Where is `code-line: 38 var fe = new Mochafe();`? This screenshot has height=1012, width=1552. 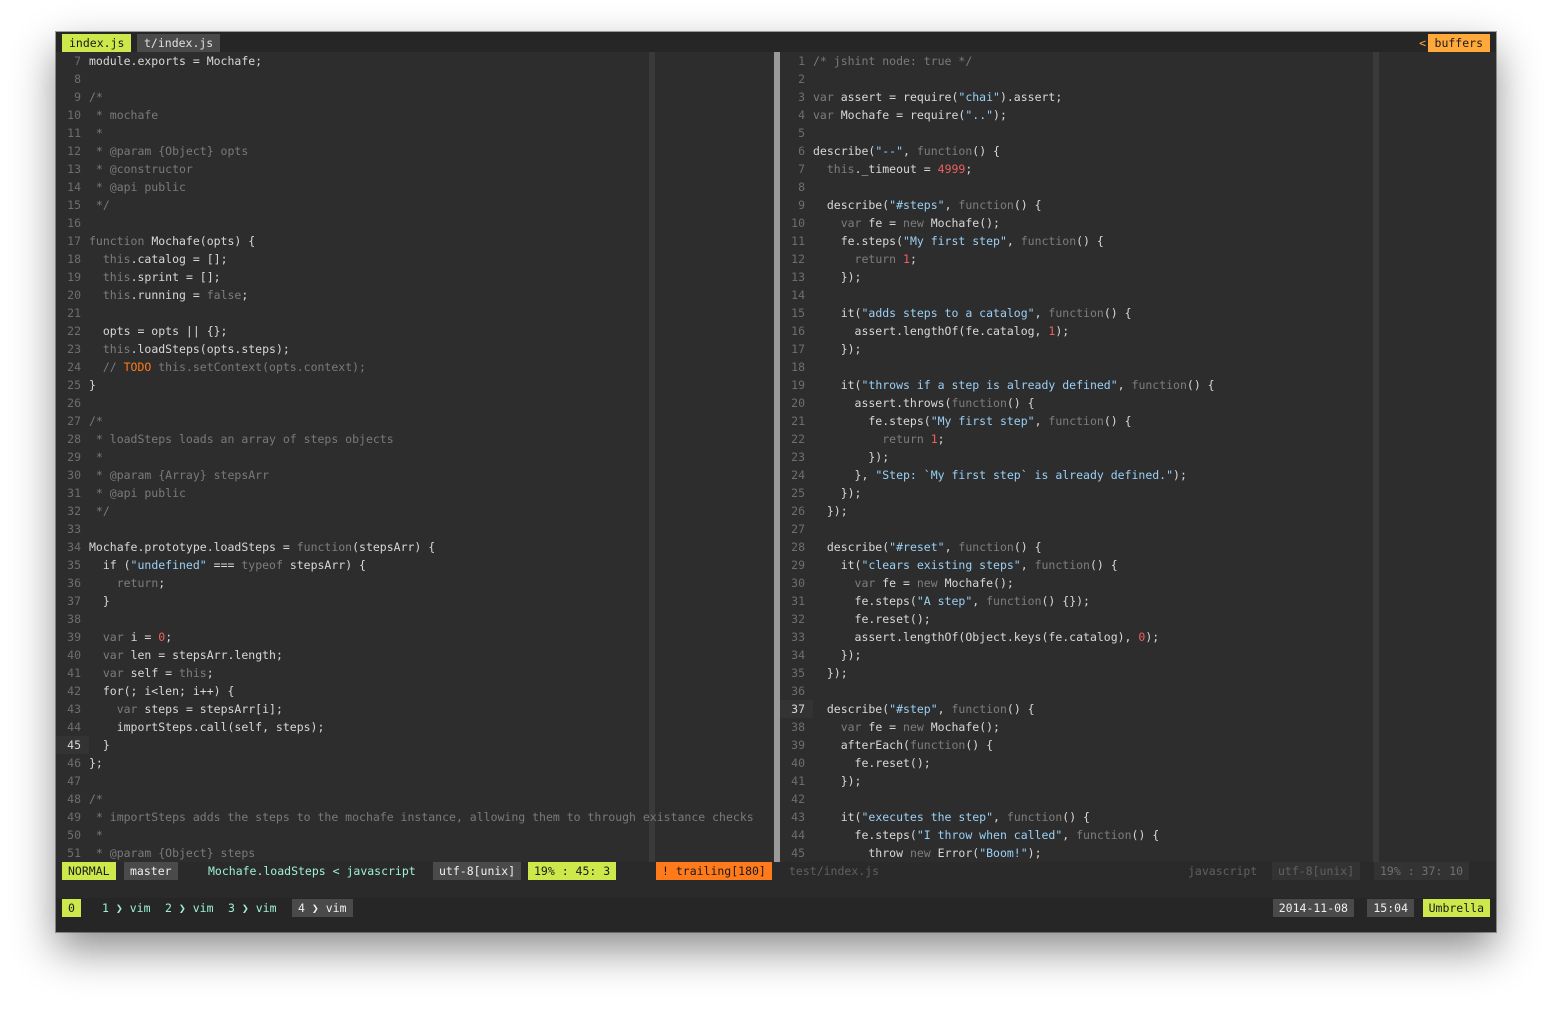
code-line: 38 var fe = new Mochafe(); is located at coordinates (1138, 727).